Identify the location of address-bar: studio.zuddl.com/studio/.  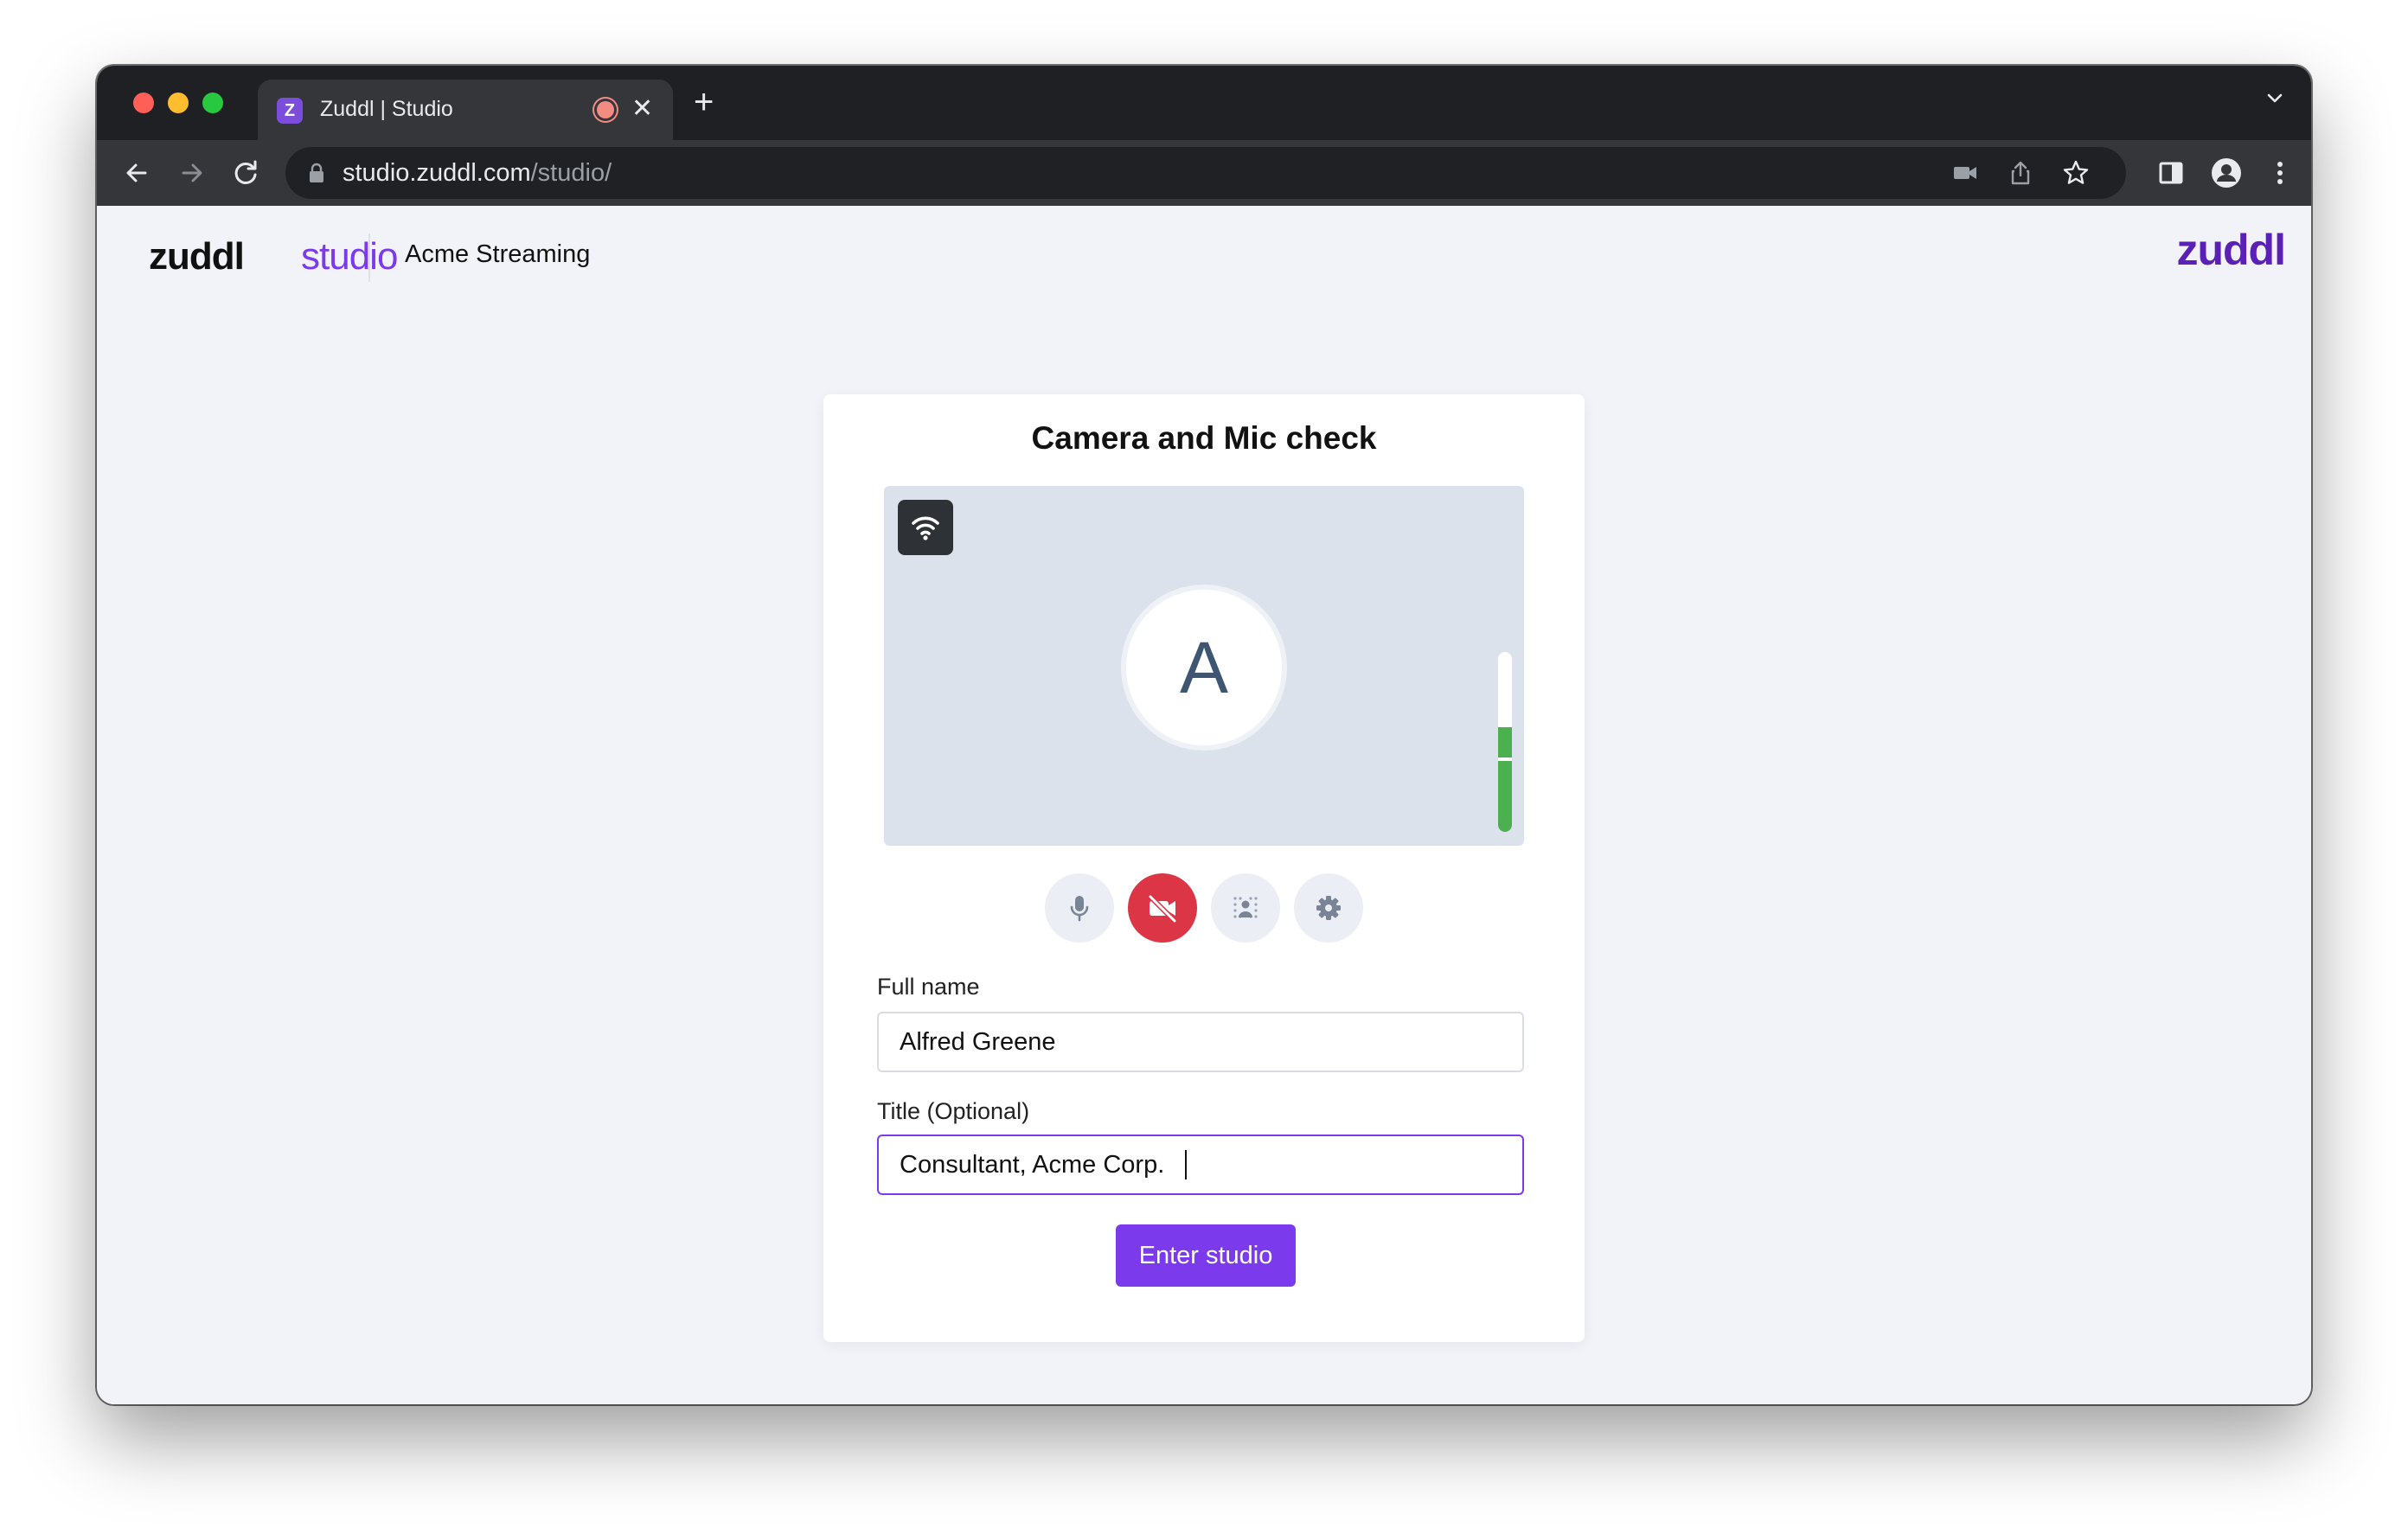
(1205, 173).